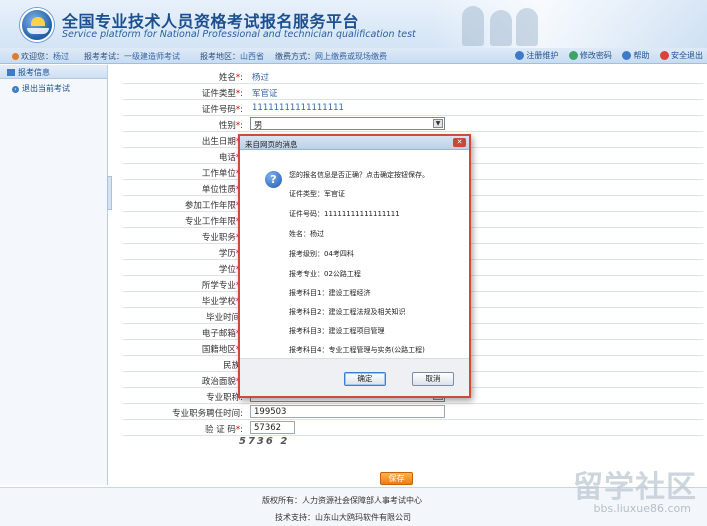 The width and height of the screenshot is (707, 526). Describe the element at coordinates (298, 108) in the screenshot. I see `id-number-value: 11111111111111111` at that location.